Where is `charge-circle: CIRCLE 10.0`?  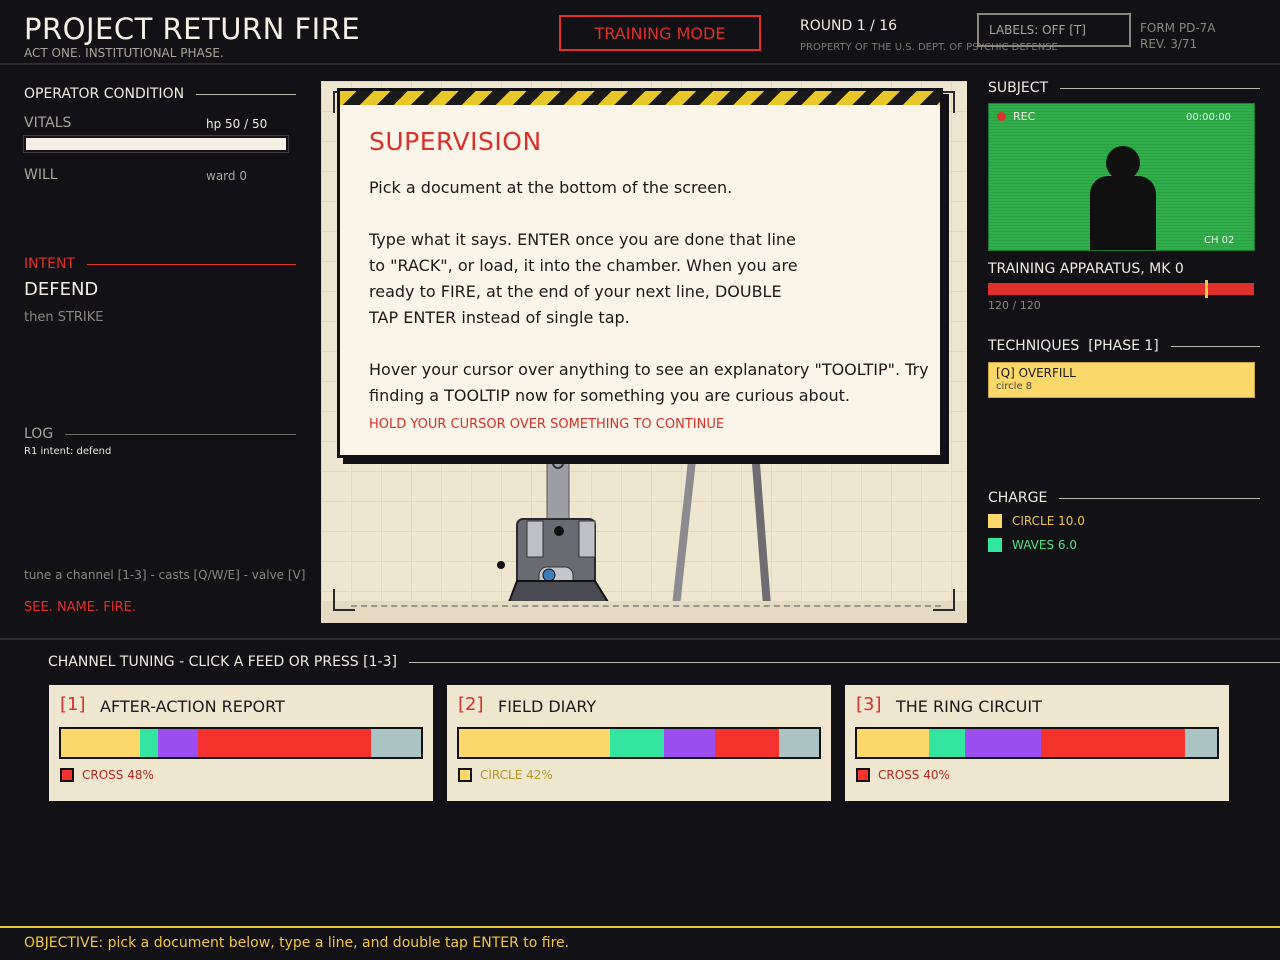 charge-circle: CIRCLE 10.0 is located at coordinates (1036, 521).